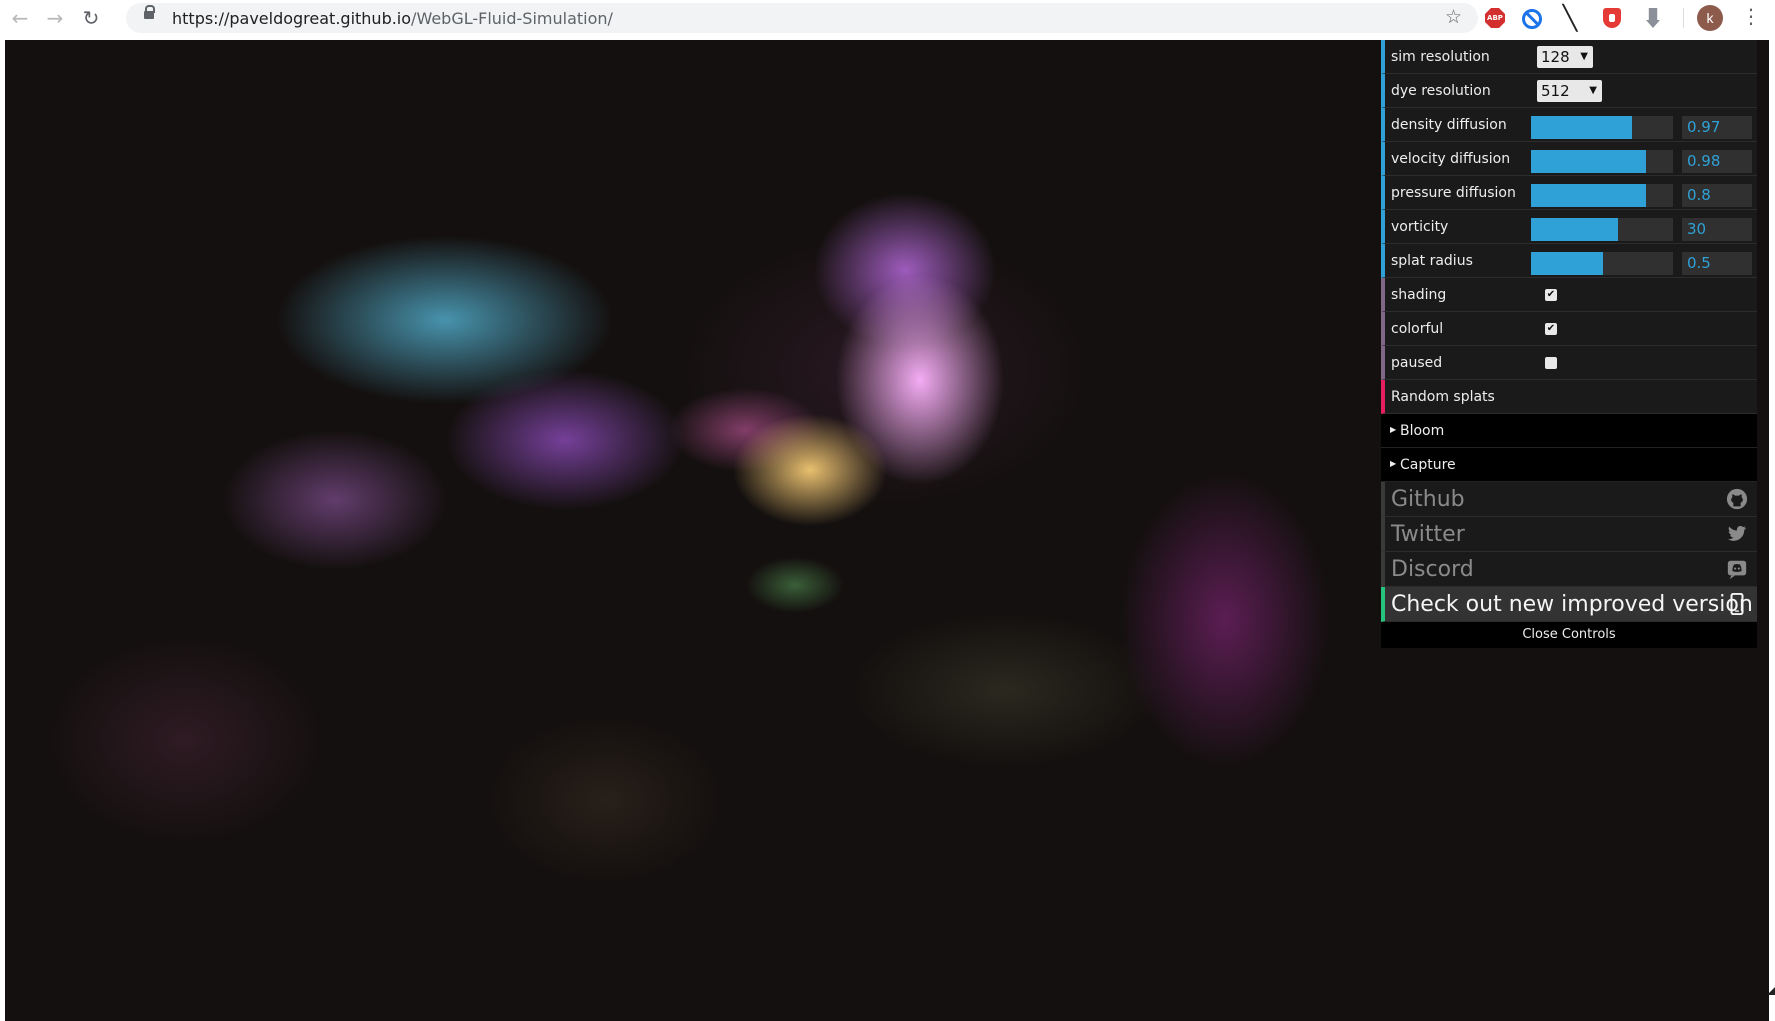  I want to click on random-splats-button: Random splats, so click(1569, 397).